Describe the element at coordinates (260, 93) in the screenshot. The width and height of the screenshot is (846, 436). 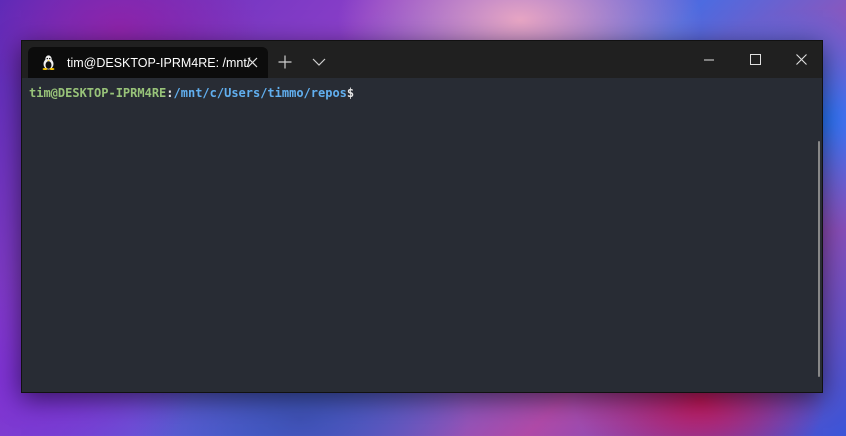
I see `prompt-path: /mnt/c/Users/timmo/repos` at that location.